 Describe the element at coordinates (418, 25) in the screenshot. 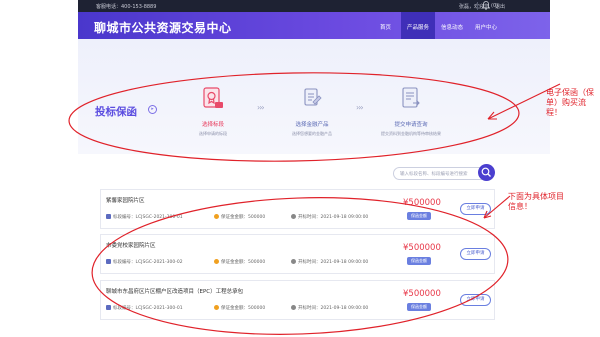

I see `nav-item-products: 产品服务` at that location.